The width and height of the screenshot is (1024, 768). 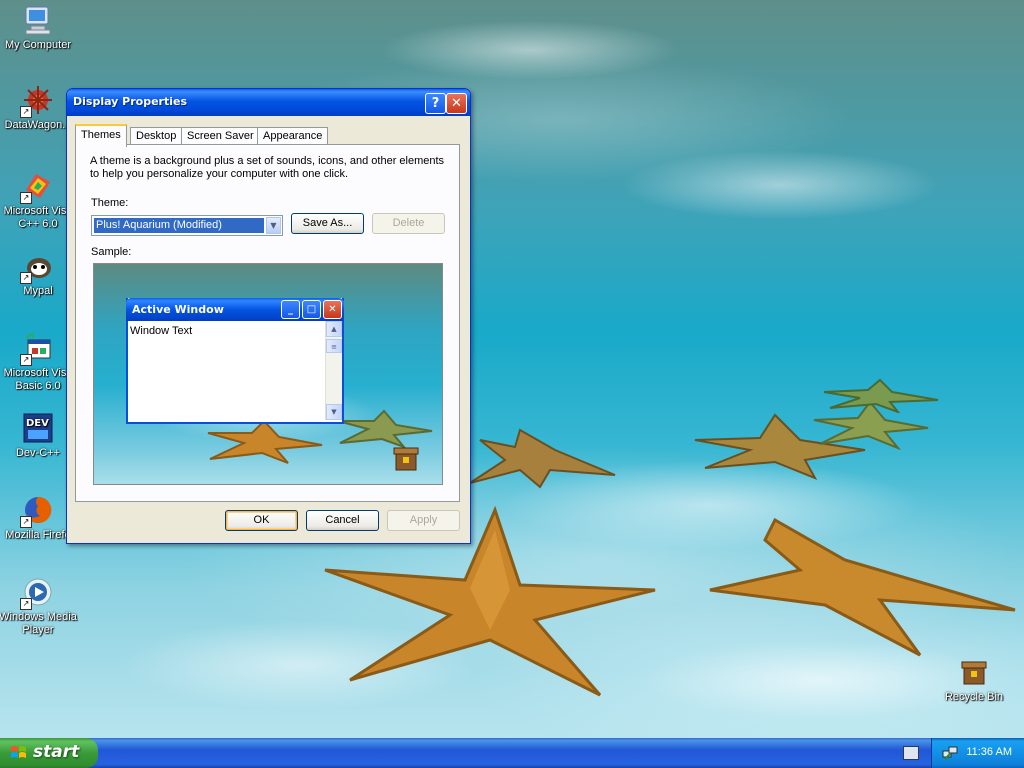 What do you see at coordinates (950, 753) in the screenshot?
I see `network-icon` at bounding box center [950, 753].